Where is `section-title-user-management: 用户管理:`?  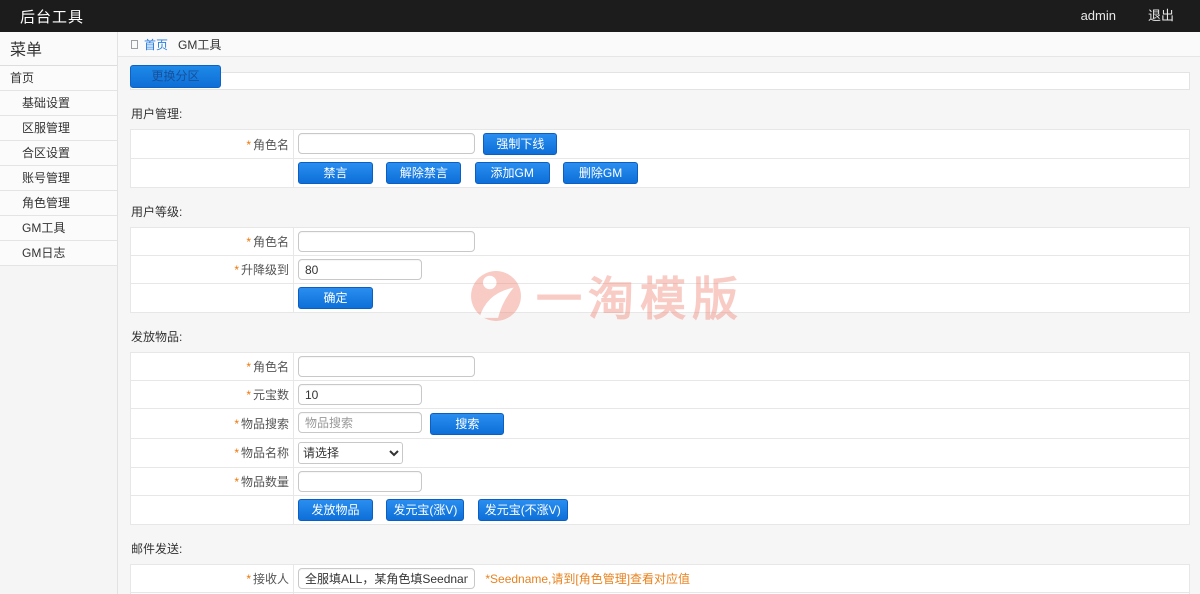
section-title-user-management: 用户管理: is located at coordinates (157, 114).